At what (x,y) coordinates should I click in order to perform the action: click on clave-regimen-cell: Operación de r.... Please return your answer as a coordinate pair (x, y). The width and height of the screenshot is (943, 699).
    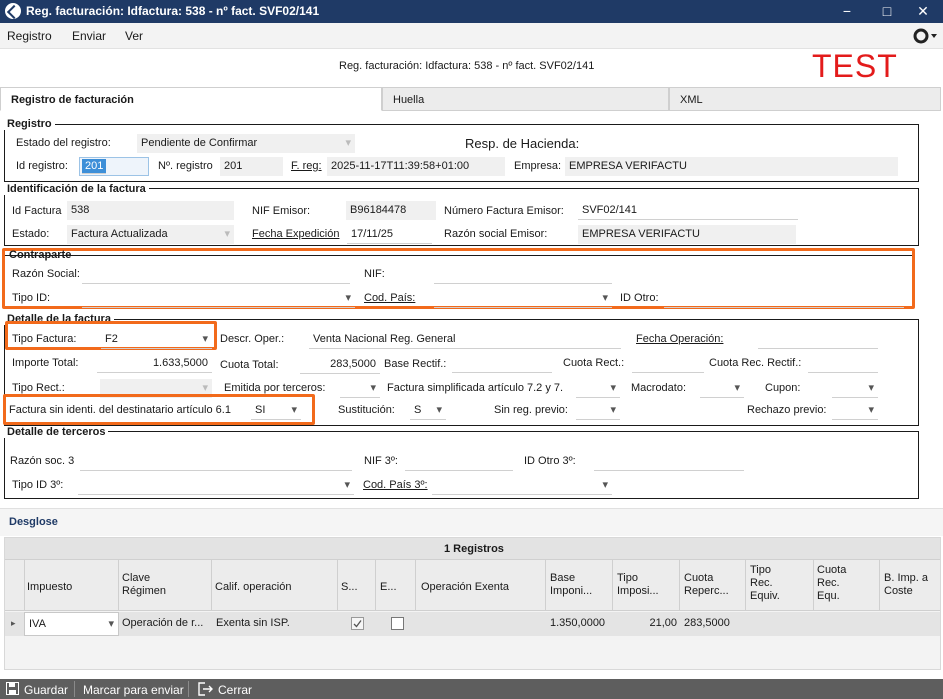
    Looking at the image, I should click on (162, 623).